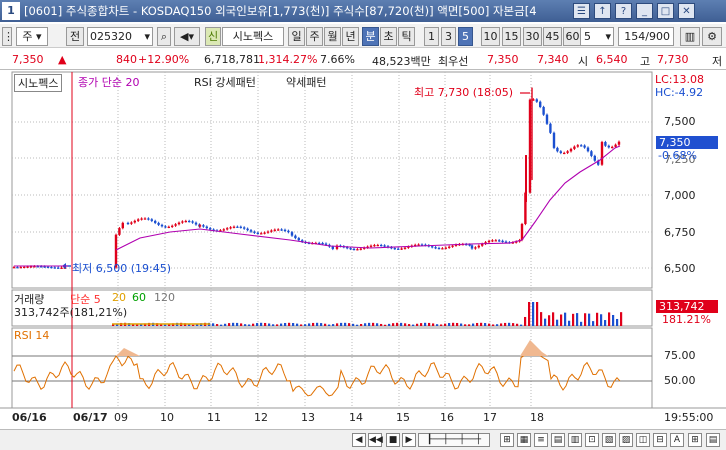 Image resolution: width=726 pixels, height=450 pixels. Describe the element at coordinates (575, 440) in the screenshot. I see `tool-5-icon: ▥` at that location.